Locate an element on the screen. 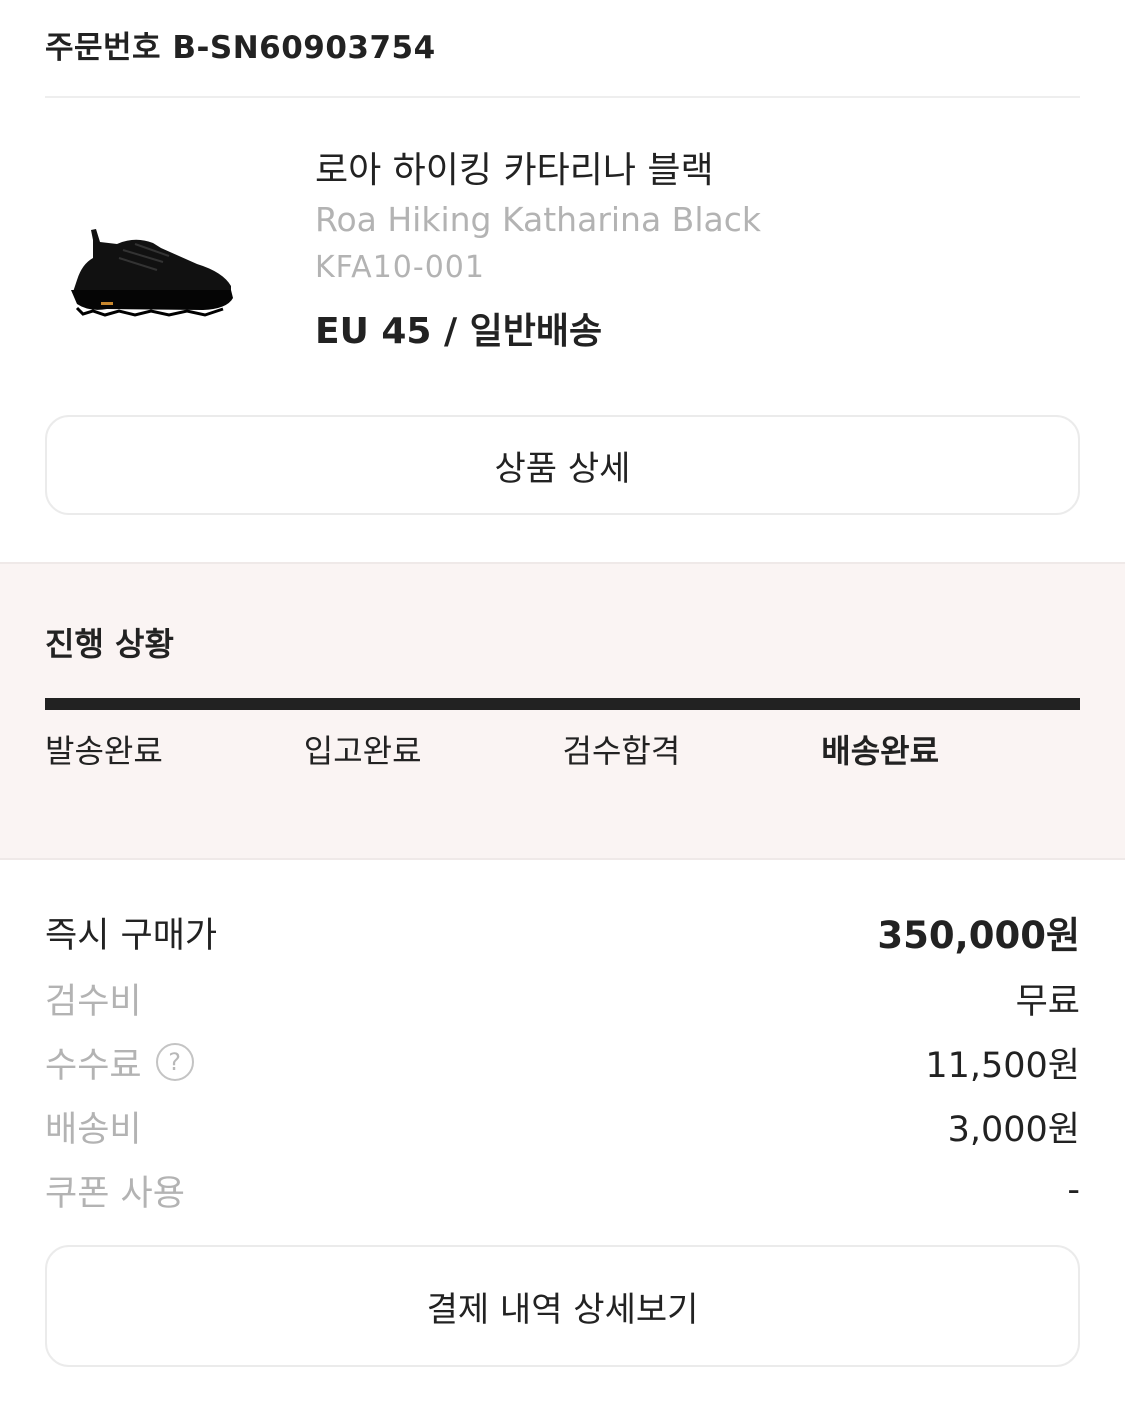 This screenshot has height=1405, width=1125. payment-history-button: 결제 내역 상세보기 is located at coordinates (562, 1306).